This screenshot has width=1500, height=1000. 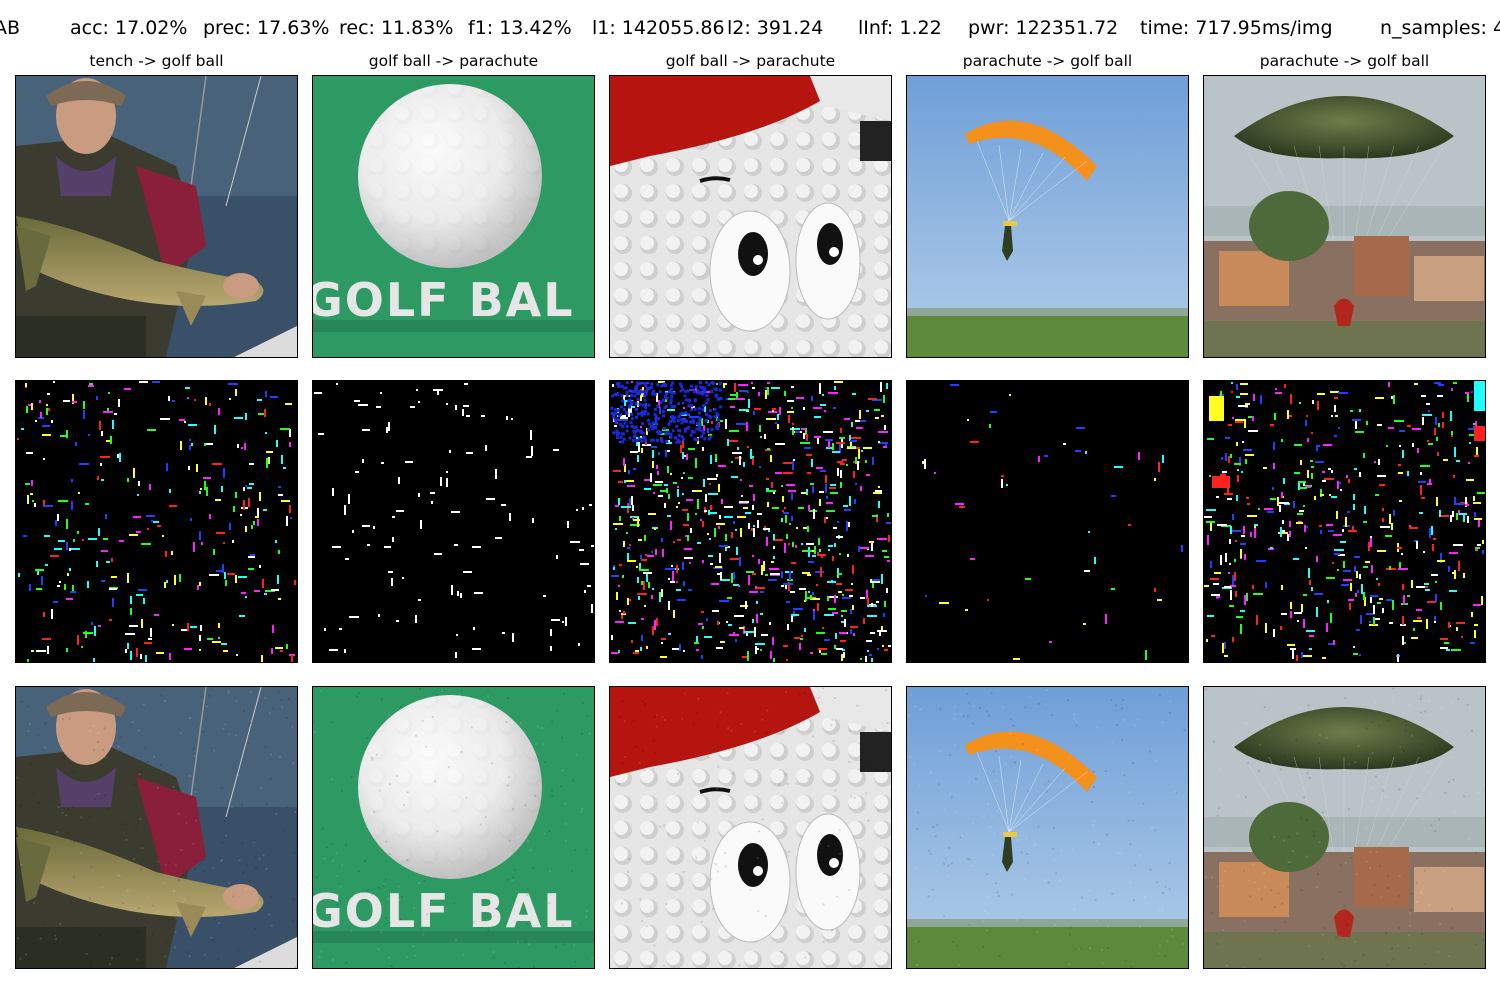 I want to click on metric-l1: l1: 142055.86, so click(x=658, y=28).